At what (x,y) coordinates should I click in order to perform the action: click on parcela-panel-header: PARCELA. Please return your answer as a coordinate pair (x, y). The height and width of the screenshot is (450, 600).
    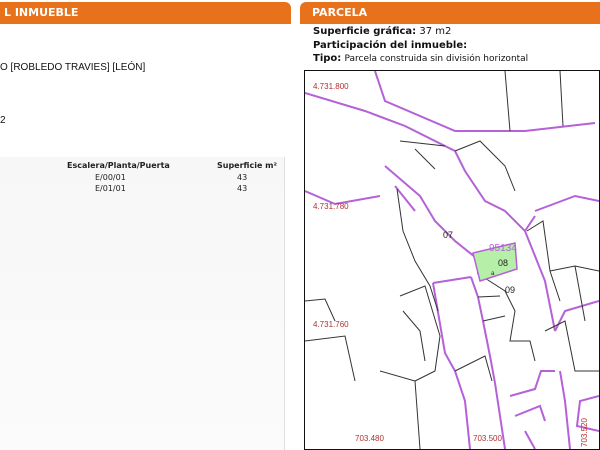
    Looking at the image, I should click on (450, 13).